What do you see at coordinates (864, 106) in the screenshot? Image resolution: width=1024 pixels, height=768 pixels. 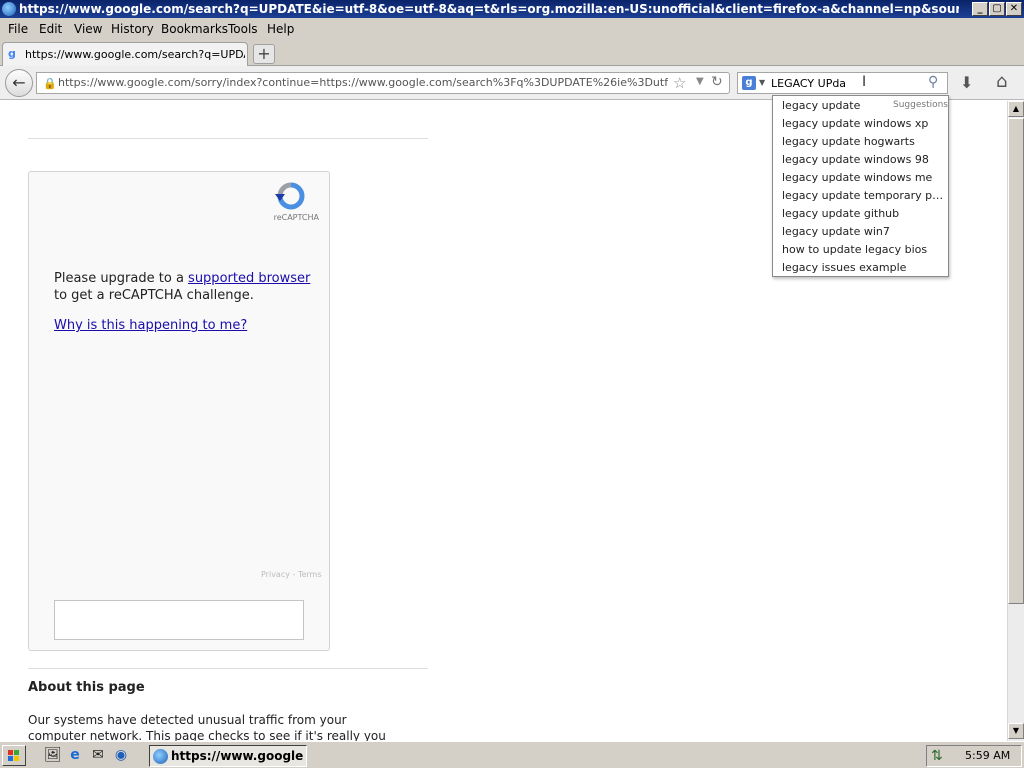 I see `suggestion-item: legacy update` at bounding box center [864, 106].